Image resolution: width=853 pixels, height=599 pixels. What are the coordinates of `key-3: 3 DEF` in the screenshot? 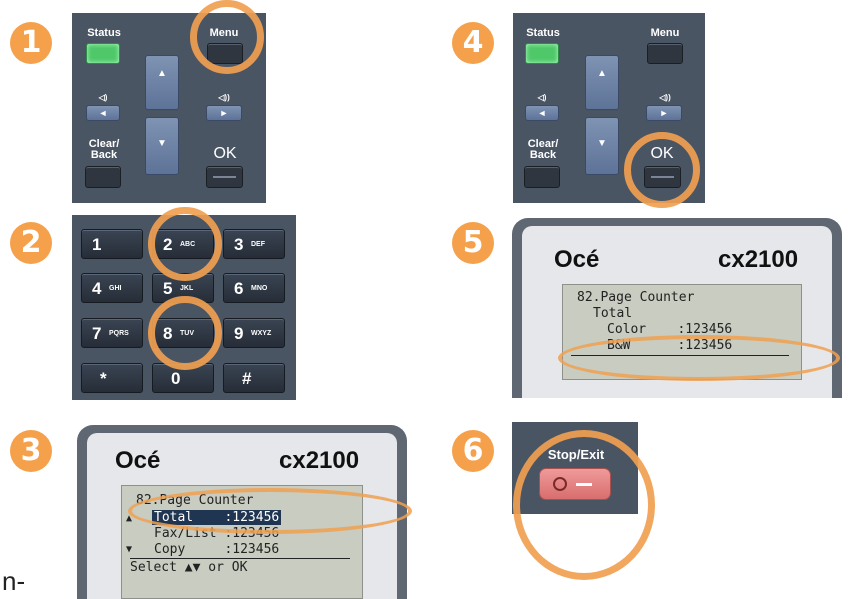 It's located at (254, 244).